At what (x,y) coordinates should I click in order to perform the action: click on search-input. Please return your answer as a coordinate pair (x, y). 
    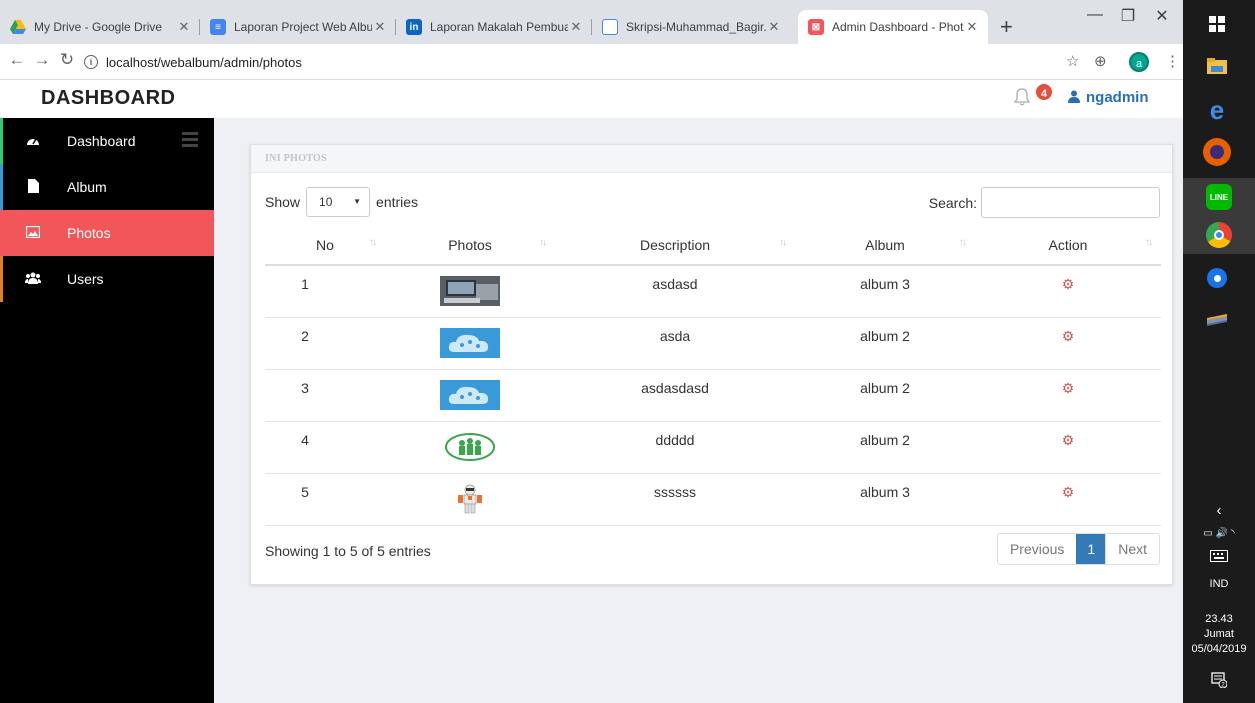
    Looking at the image, I should click on (1070, 202).